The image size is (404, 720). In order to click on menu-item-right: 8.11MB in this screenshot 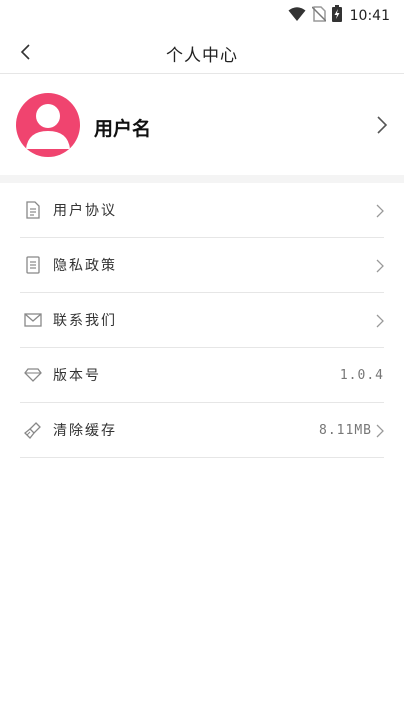, I will do `click(351, 430)`.